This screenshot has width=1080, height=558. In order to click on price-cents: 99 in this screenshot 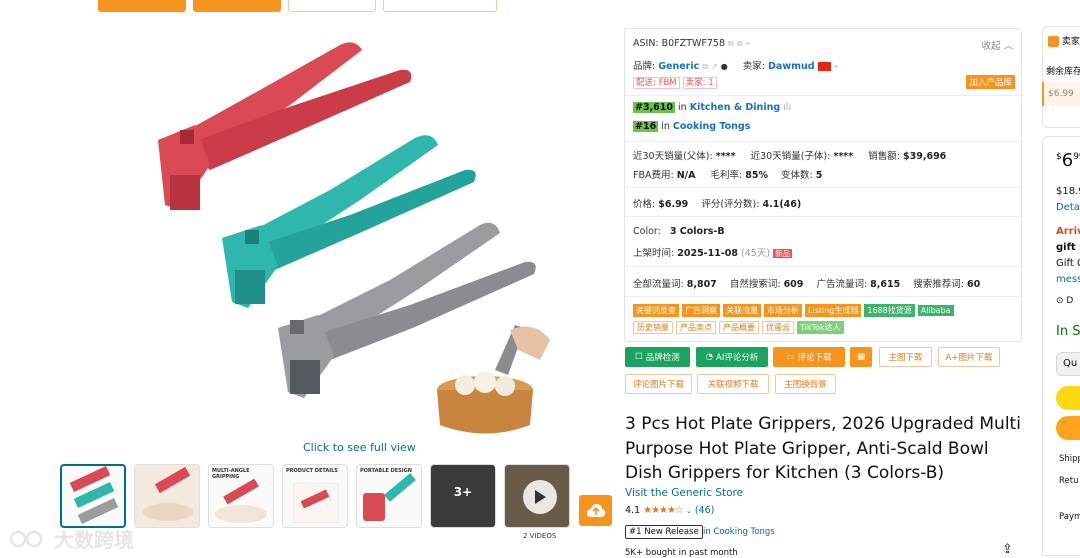, I will do `click(1076, 157)`.